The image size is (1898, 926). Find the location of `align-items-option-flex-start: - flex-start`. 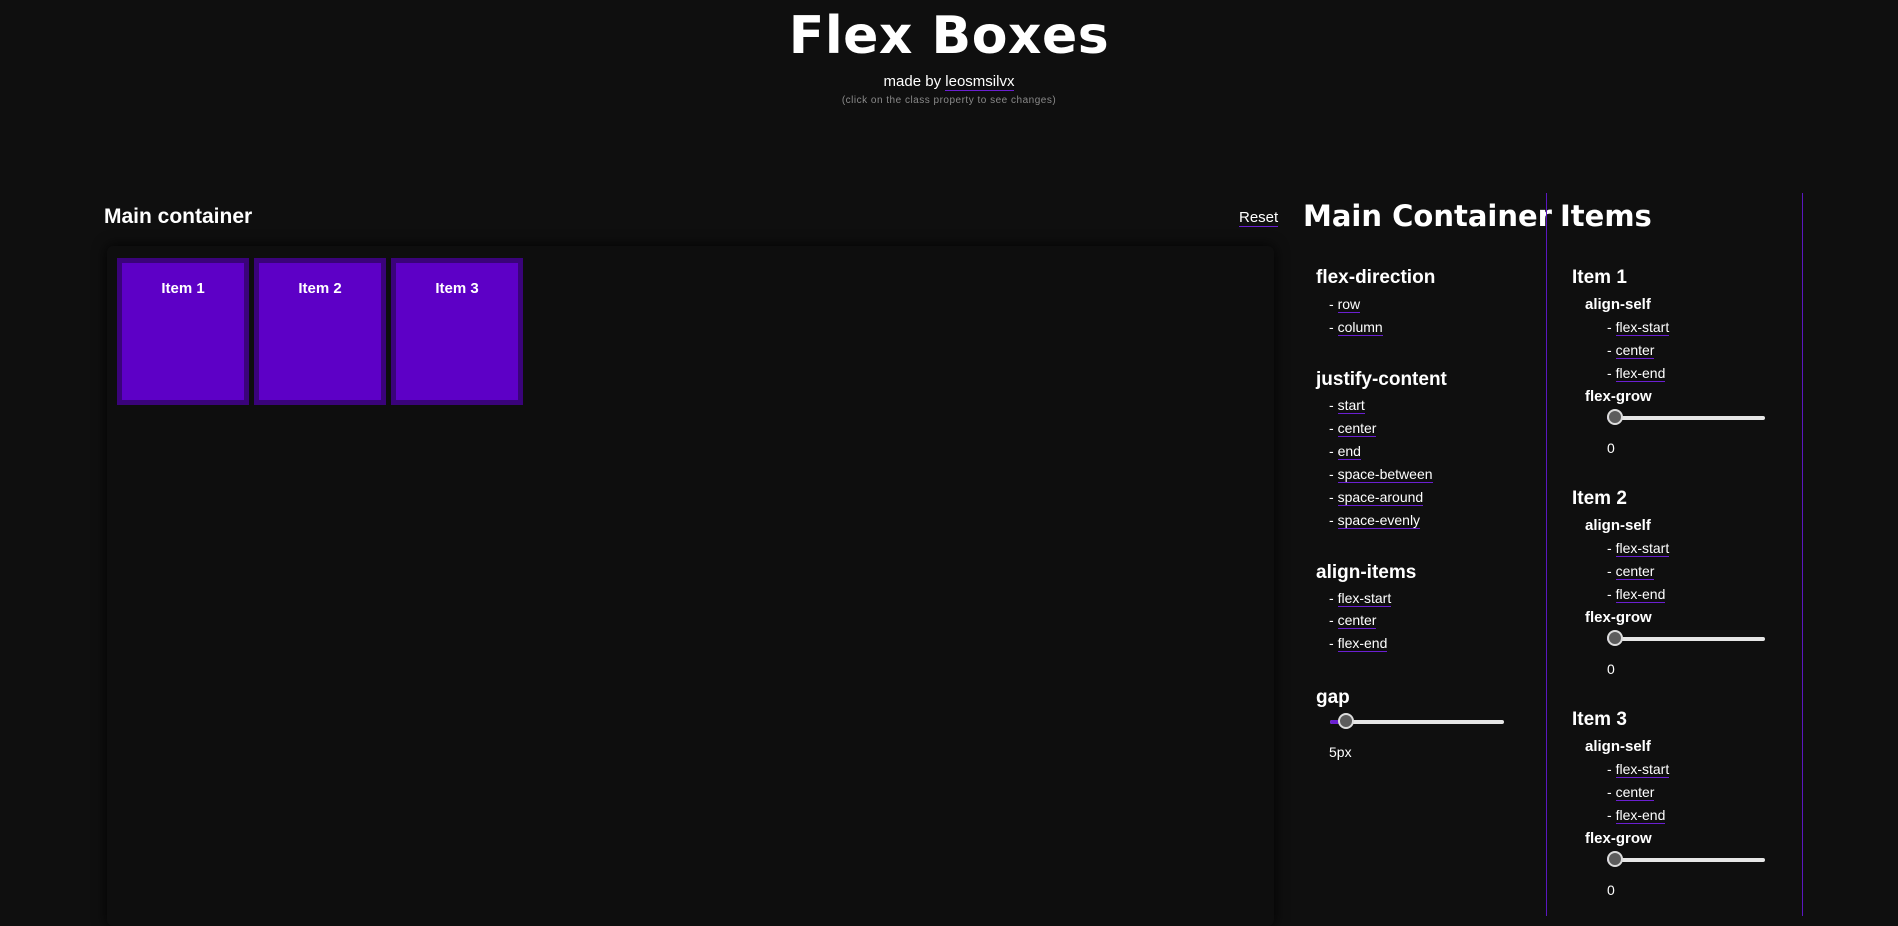

align-items-option-flex-start: - flex-start is located at coordinates (1360, 598).